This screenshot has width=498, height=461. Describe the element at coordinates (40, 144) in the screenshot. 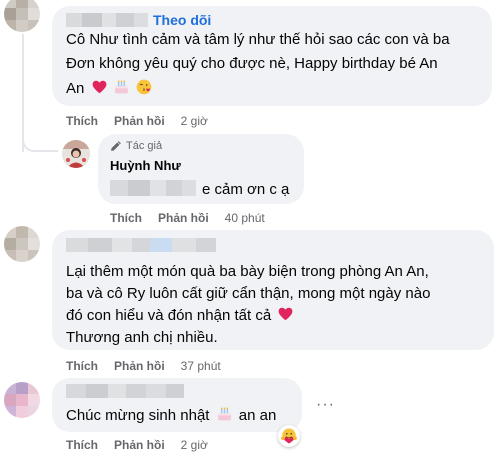

I see `reply-thread-connector` at that location.